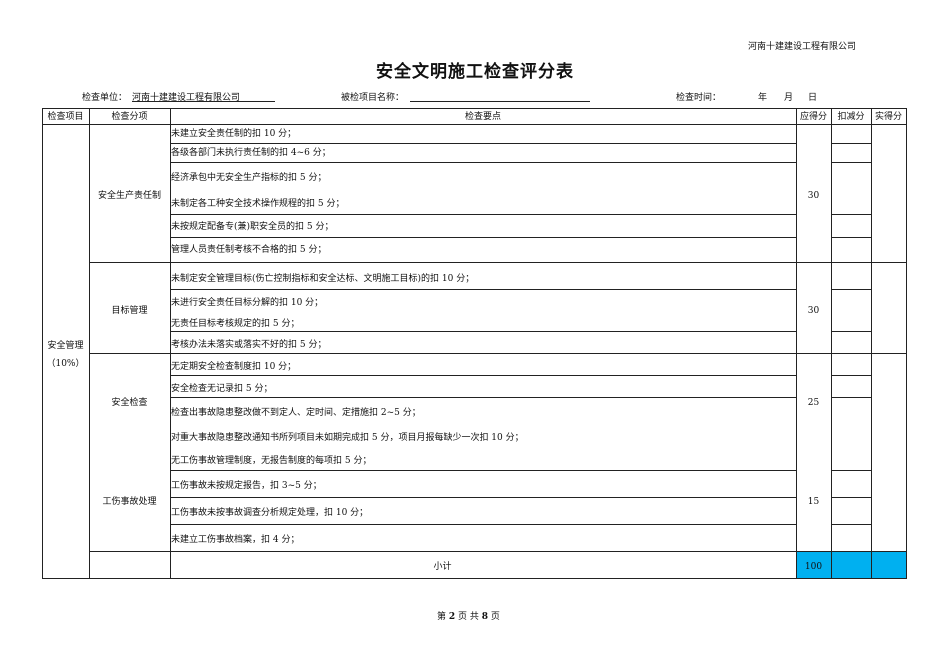 The image size is (950, 672). I want to click on check-point-item: 无责任目标考核规定的扣 5 分；, so click(235, 324).